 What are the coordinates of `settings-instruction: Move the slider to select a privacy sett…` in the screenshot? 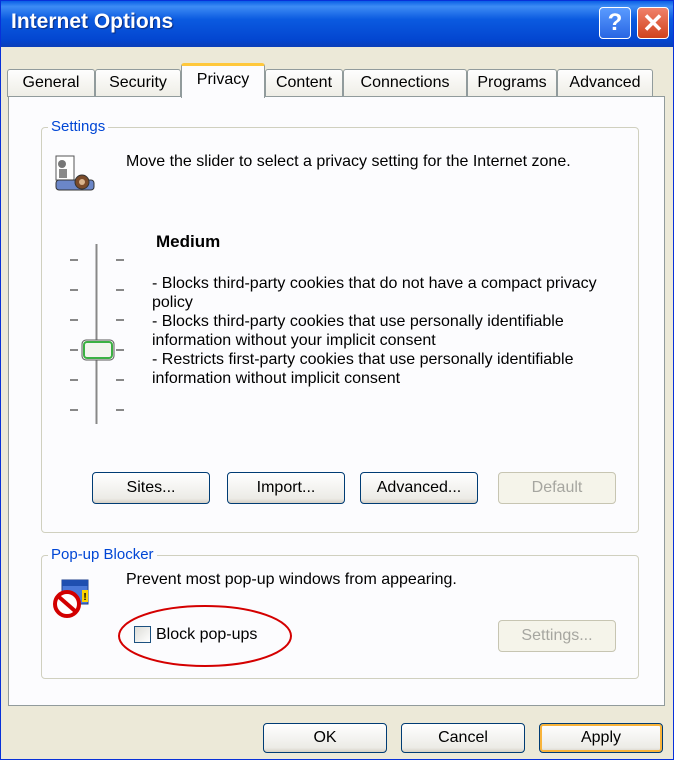 It's located at (348, 161).